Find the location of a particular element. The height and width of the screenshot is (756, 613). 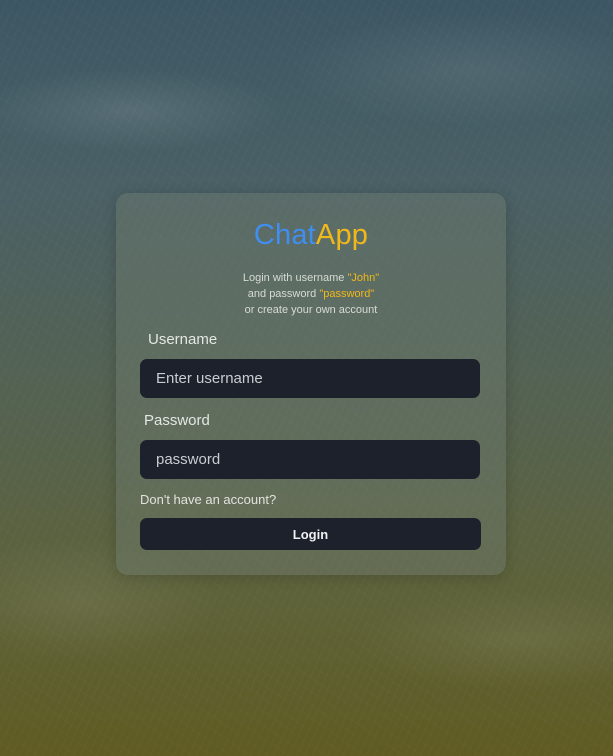

app-title: ChatApp is located at coordinates (311, 235).